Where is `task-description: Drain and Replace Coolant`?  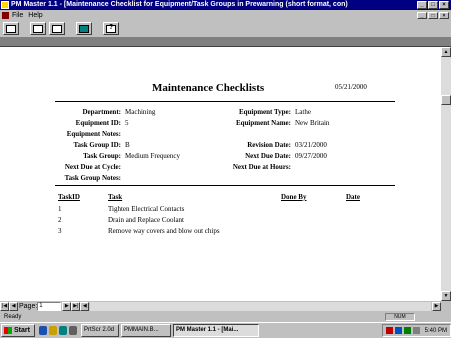
task-description: Drain and Replace Coolant is located at coordinates (146, 220).